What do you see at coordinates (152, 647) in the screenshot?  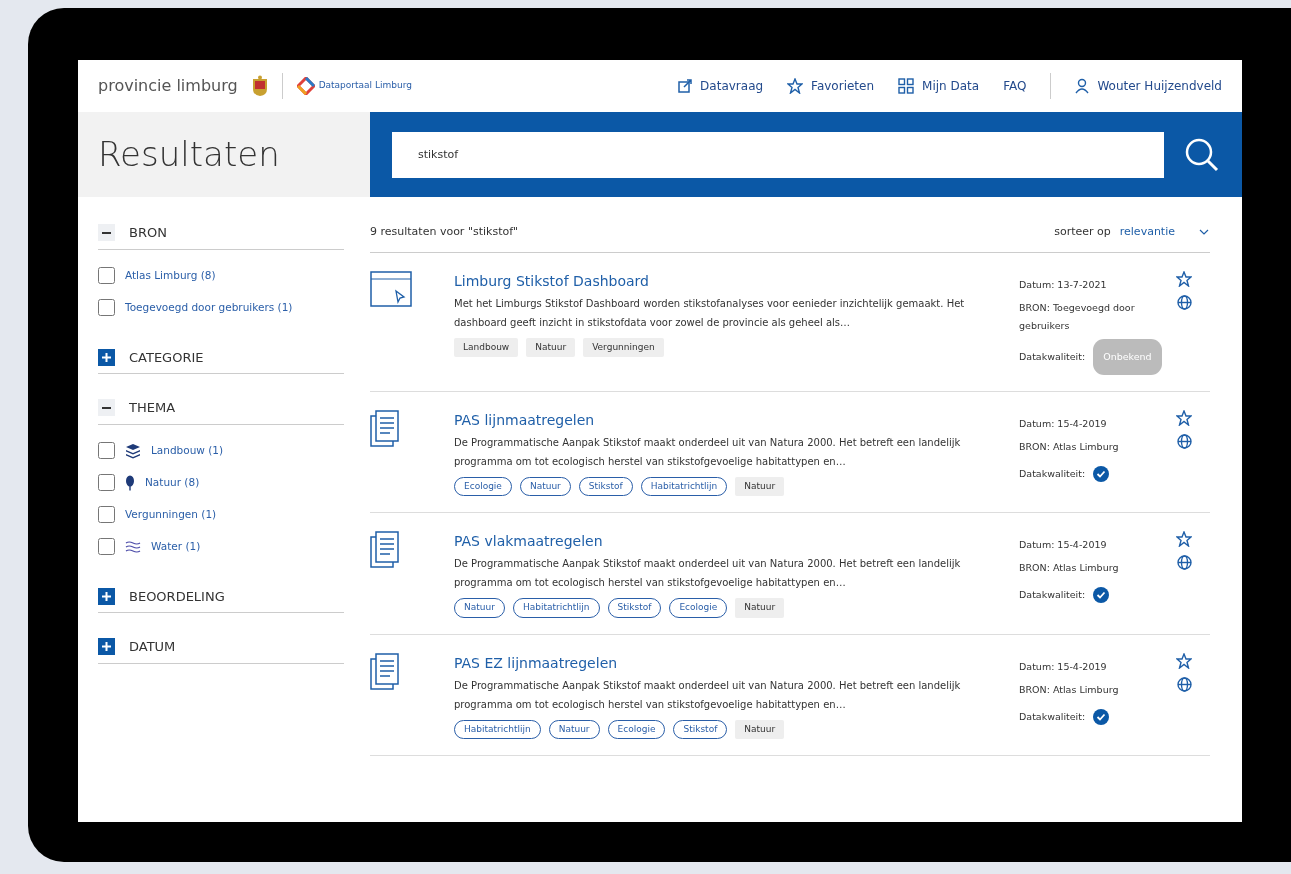 I see `filter-heading: DATUM` at bounding box center [152, 647].